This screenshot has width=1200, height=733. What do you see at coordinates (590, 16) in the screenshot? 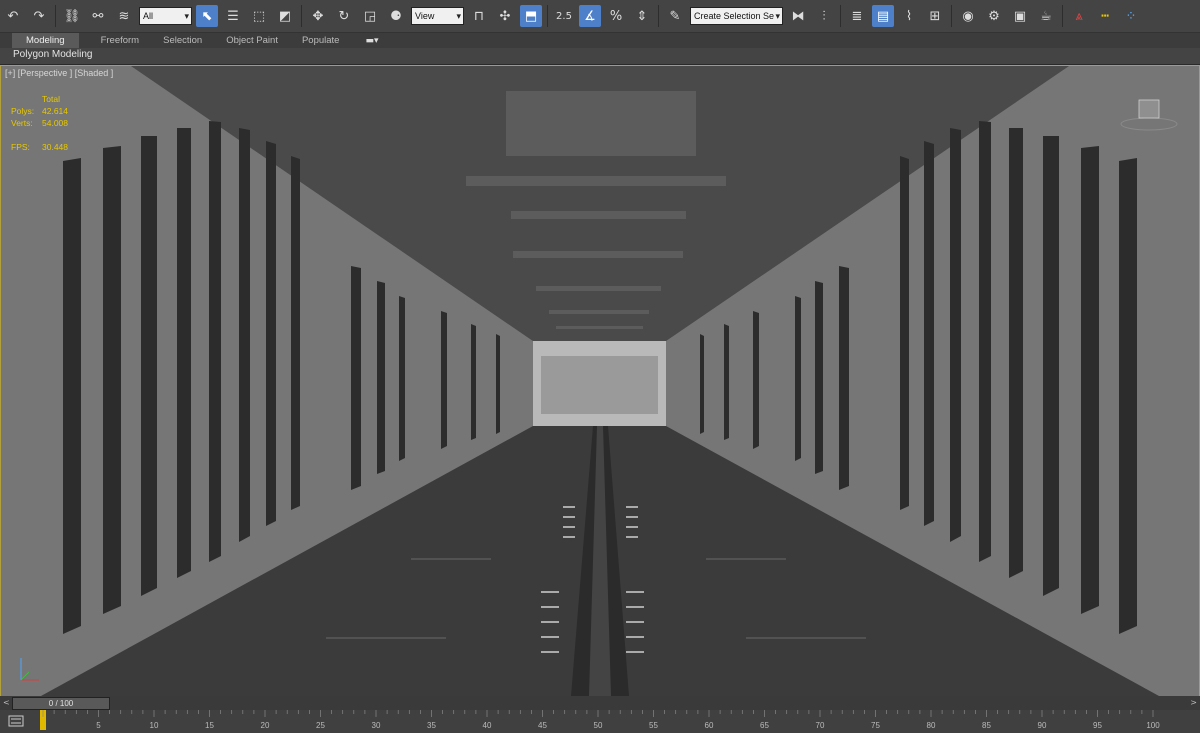
I see `angle-snap-icon: ∡` at bounding box center [590, 16].